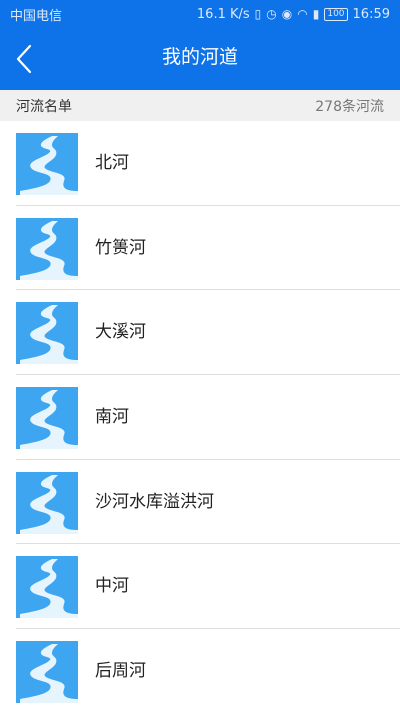 The width and height of the screenshot is (400, 714). Describe the element at coordinates (112, 586) in the screenshot. I see `river-name: 中河` at that location.